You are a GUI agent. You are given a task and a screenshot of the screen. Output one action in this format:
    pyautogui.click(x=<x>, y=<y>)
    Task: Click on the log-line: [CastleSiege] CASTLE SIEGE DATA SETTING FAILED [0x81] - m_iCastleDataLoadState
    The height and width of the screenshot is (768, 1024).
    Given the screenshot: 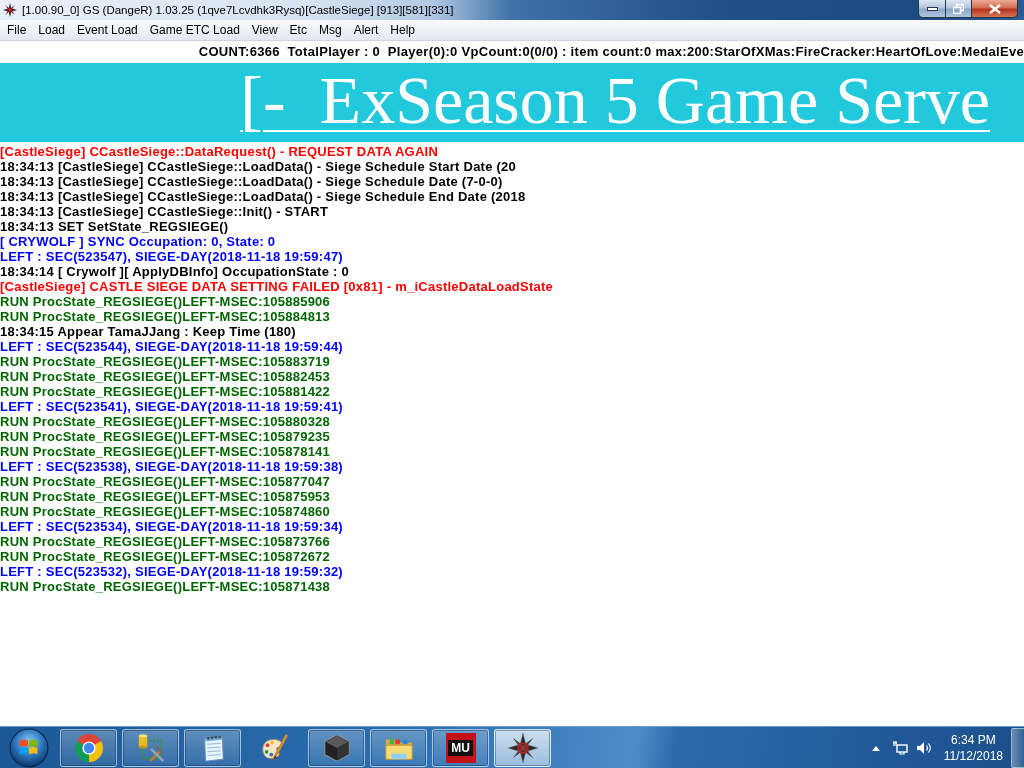 What is the action you would take?
    pyautogui.click(x=277, y=286)
    